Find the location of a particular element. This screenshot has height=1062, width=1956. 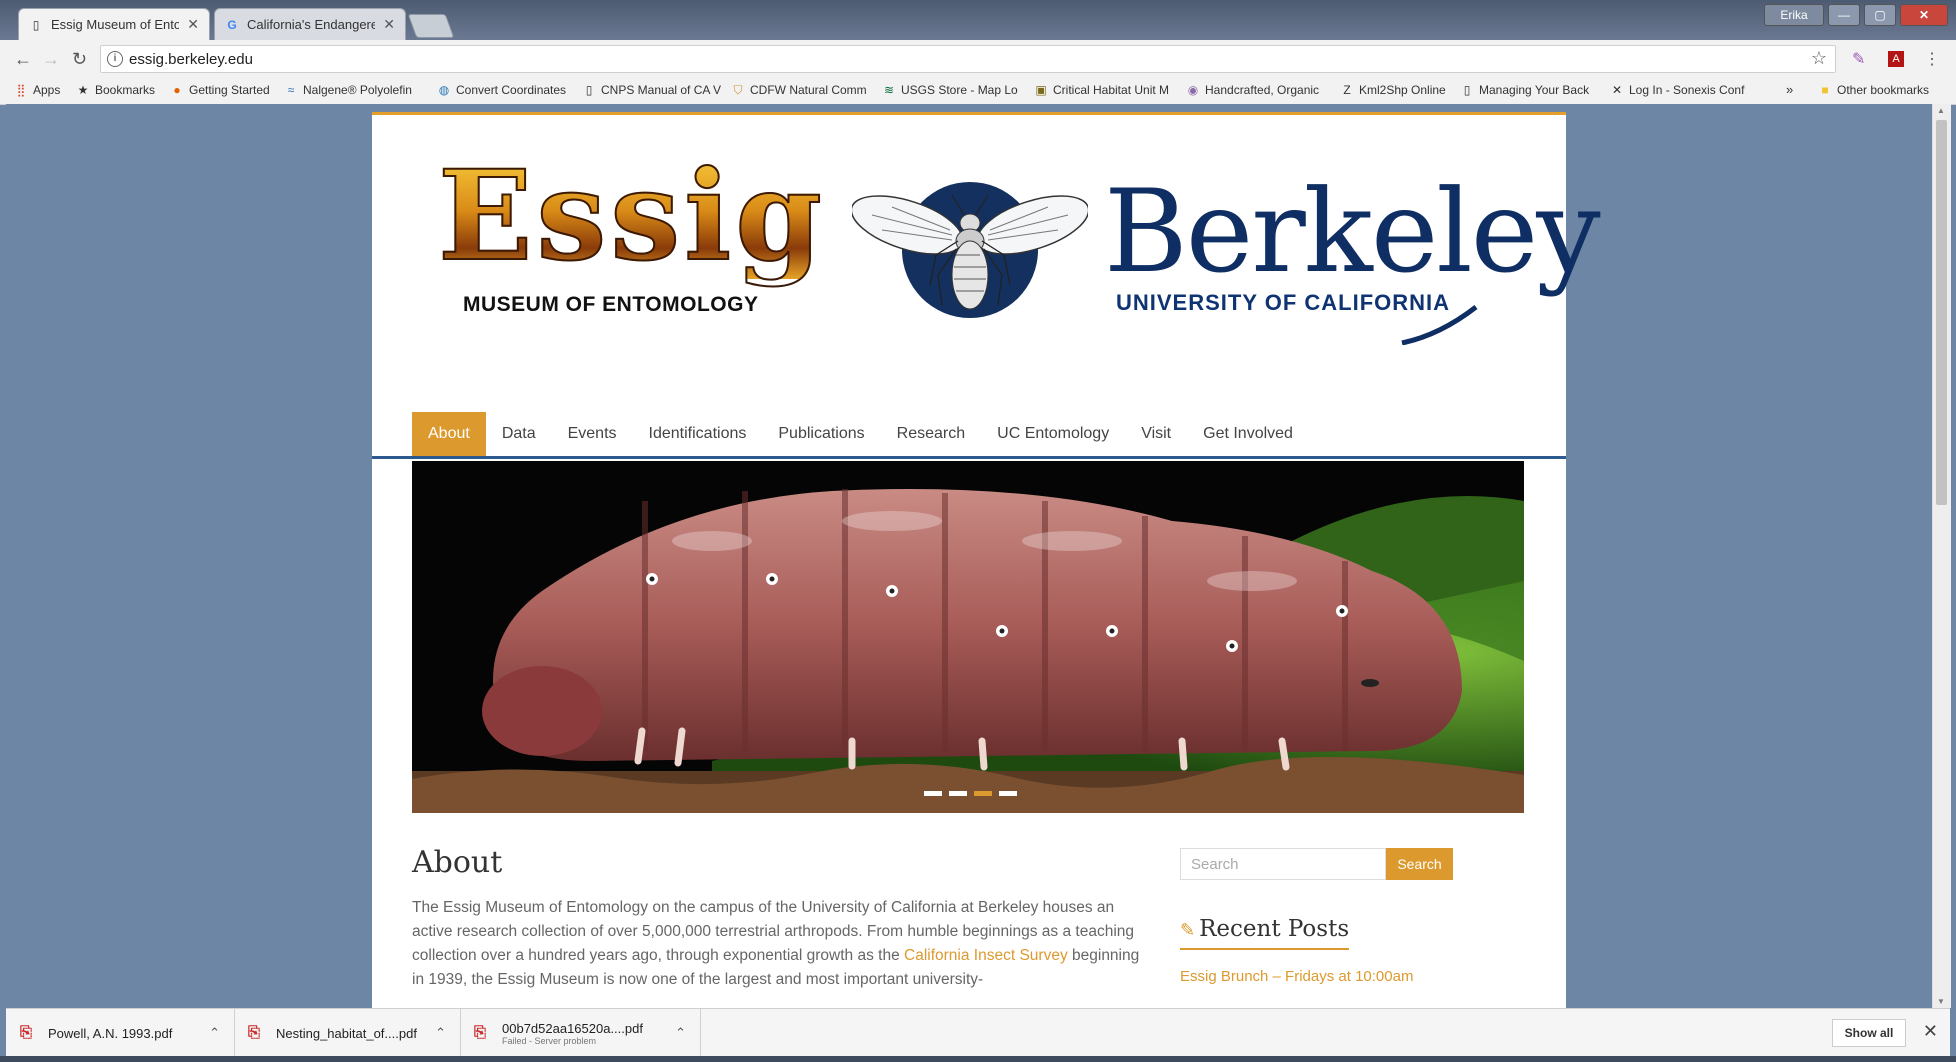

nav-data: Data is located at coordinates (519, 434).